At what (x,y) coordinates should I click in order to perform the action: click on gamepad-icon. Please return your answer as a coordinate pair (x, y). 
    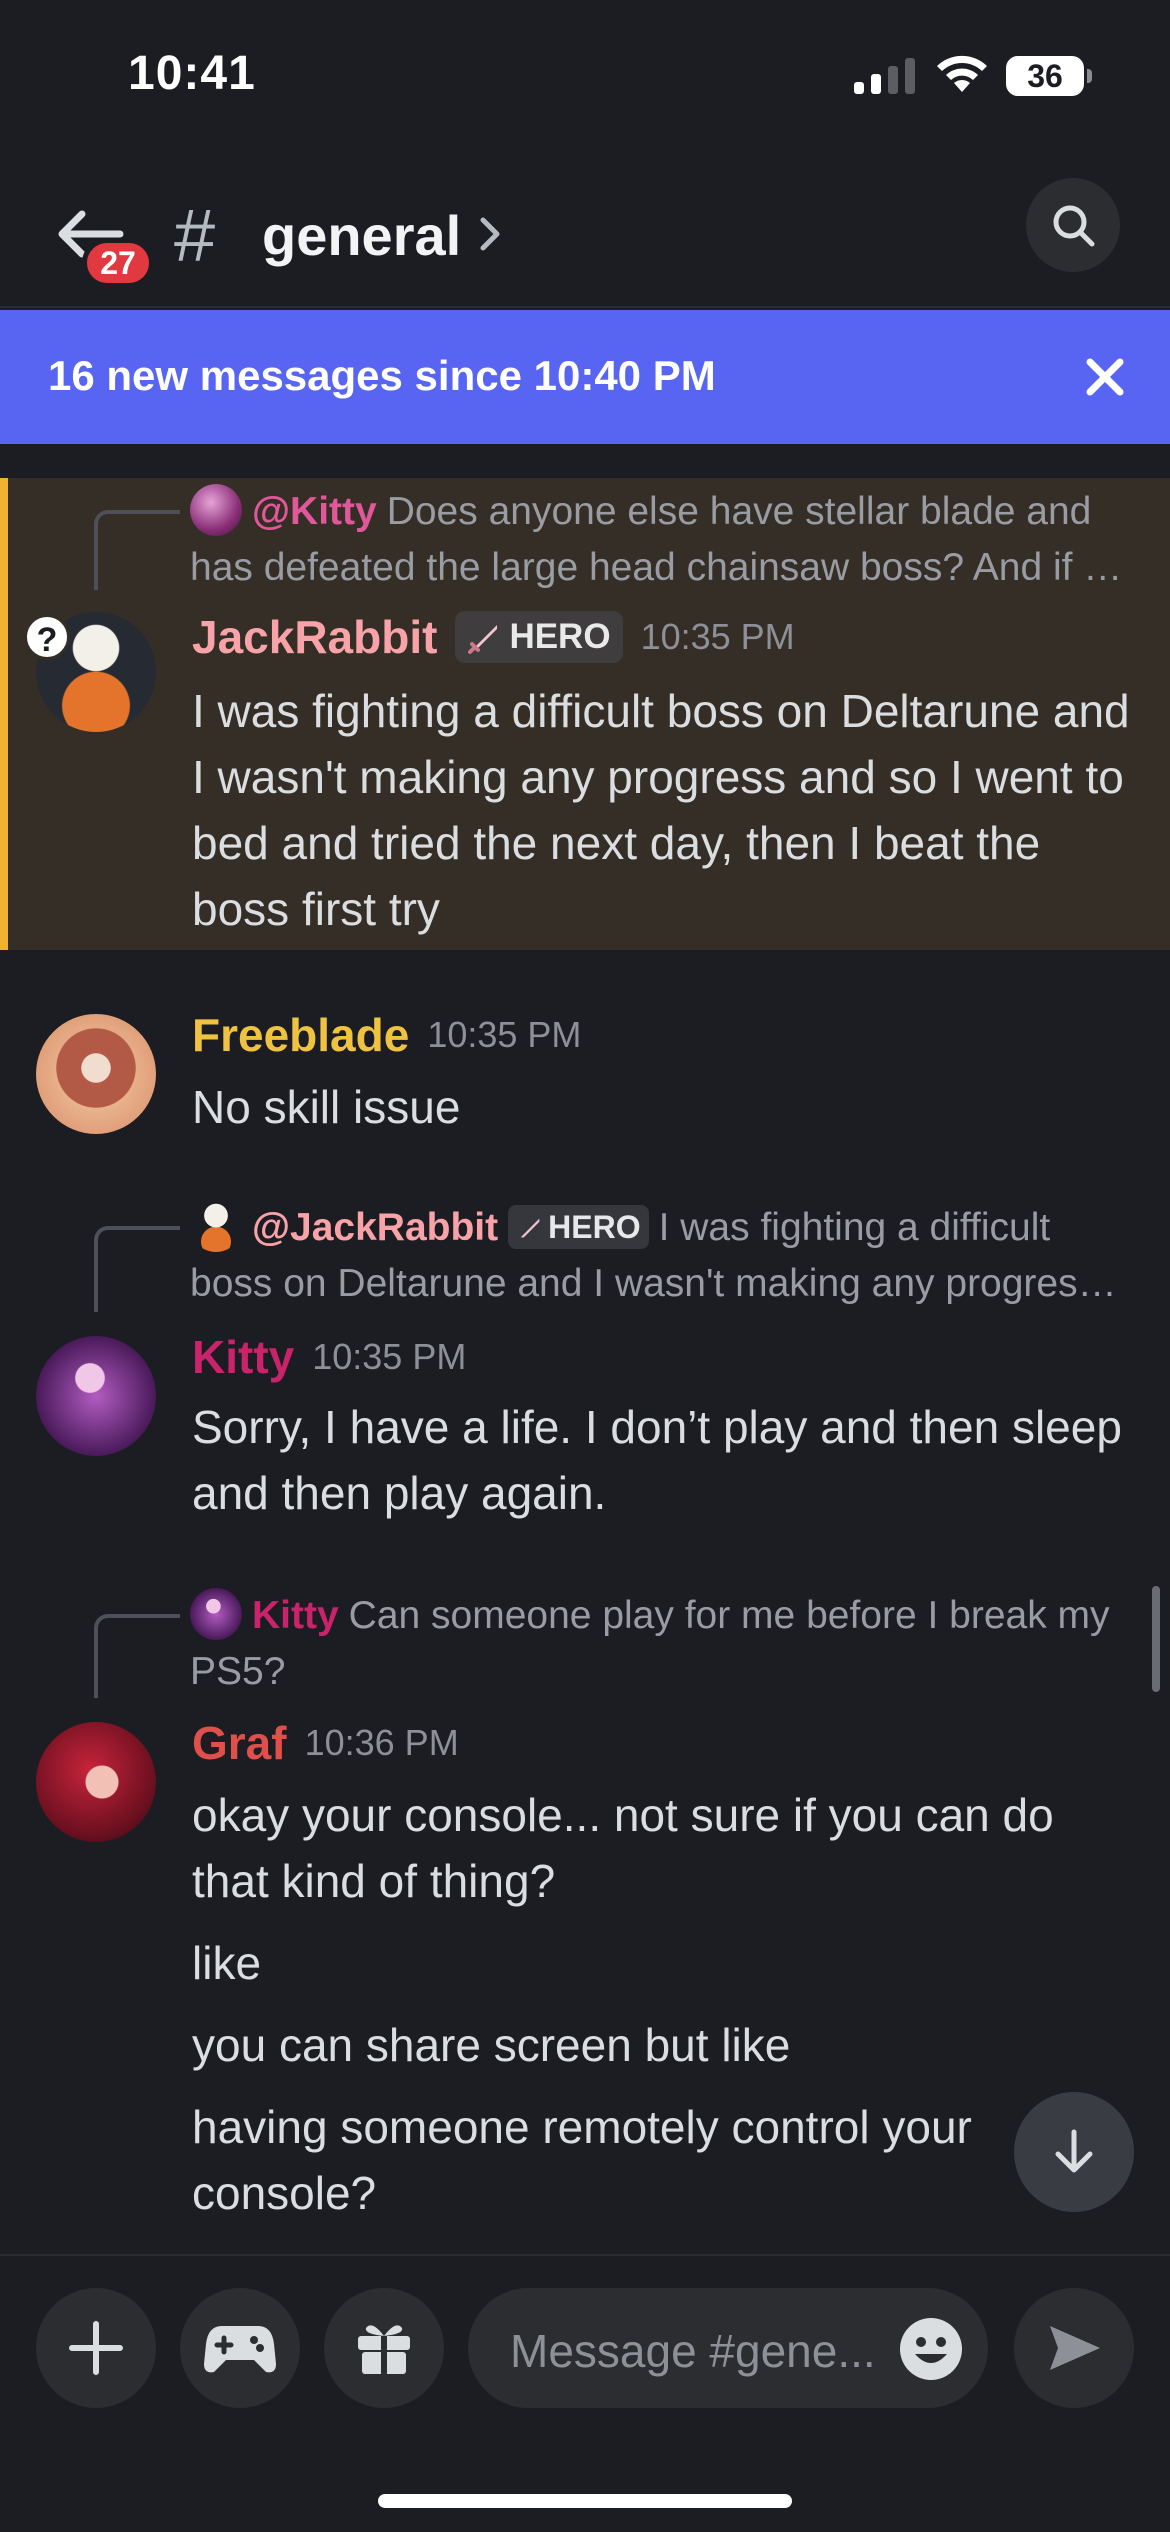
    Looking at the image, I should click on (240, 2349).